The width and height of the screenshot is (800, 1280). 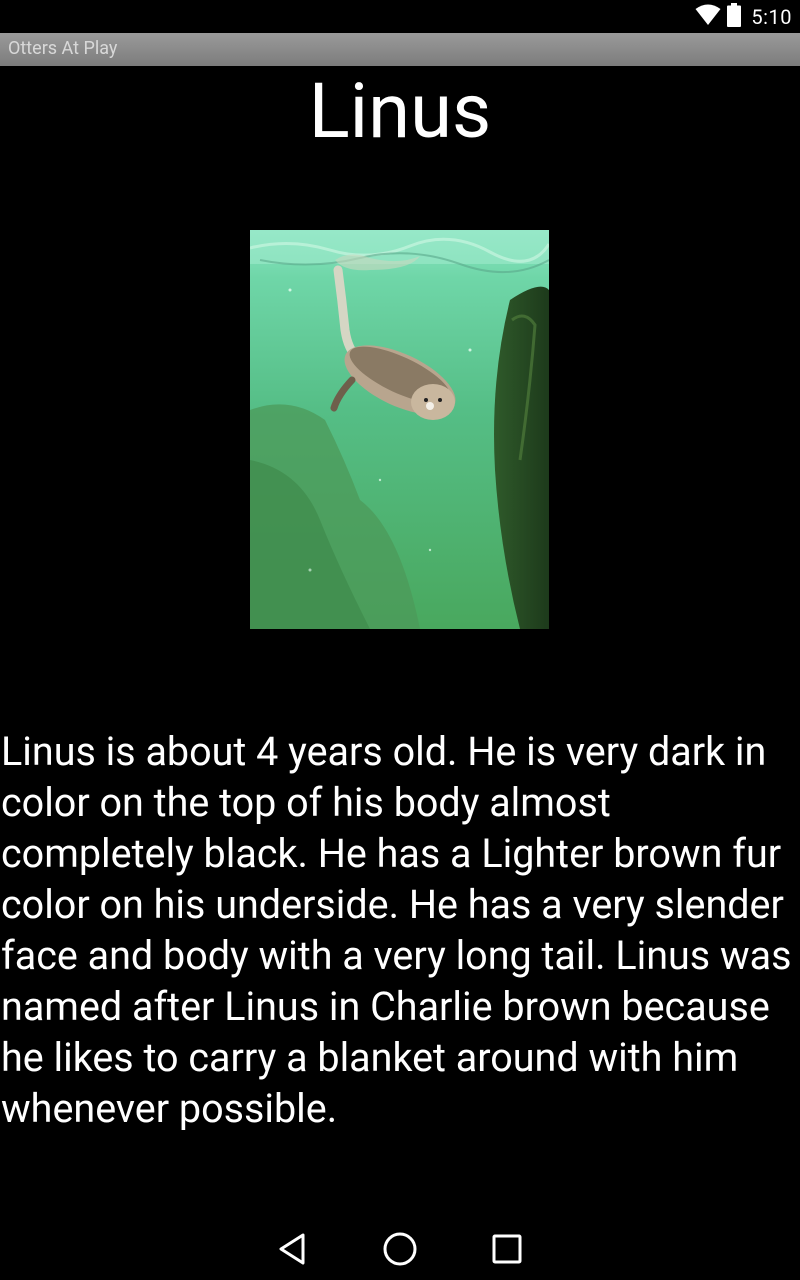 What do you see at coordinates (743, 17) in the screenshot?
I see `status-icons: 5:10` at bounding box center [743, 17].